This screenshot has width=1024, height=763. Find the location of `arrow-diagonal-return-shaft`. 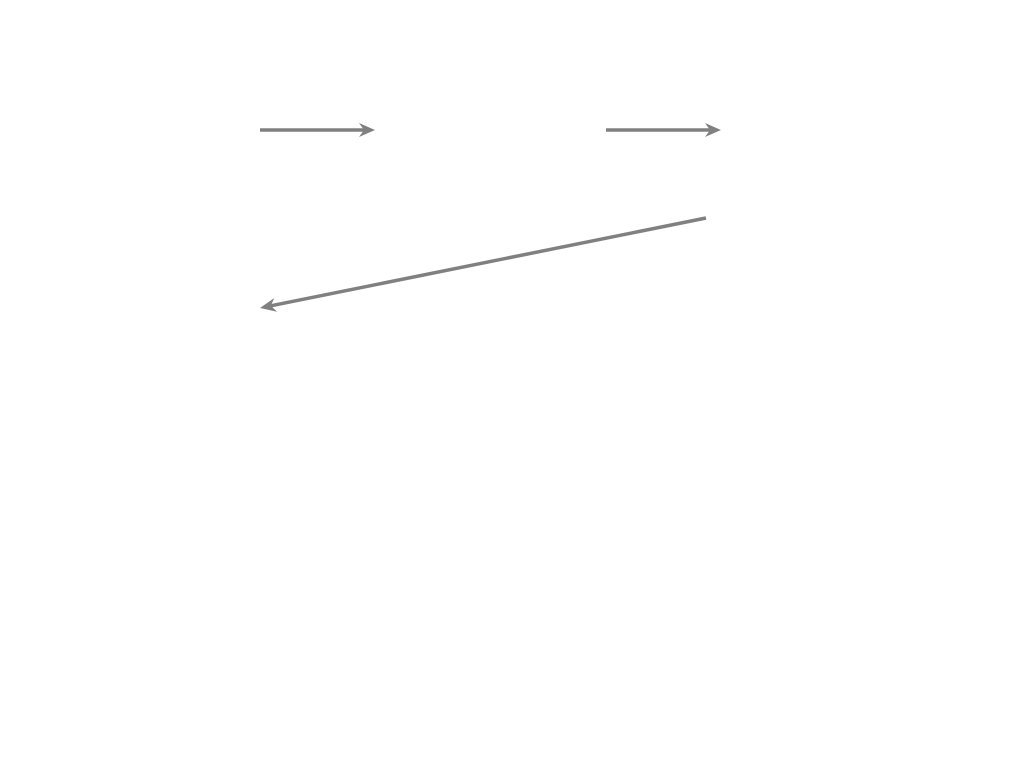

arrow-diagonal-return-shaft is located at coordinates (488, 262).